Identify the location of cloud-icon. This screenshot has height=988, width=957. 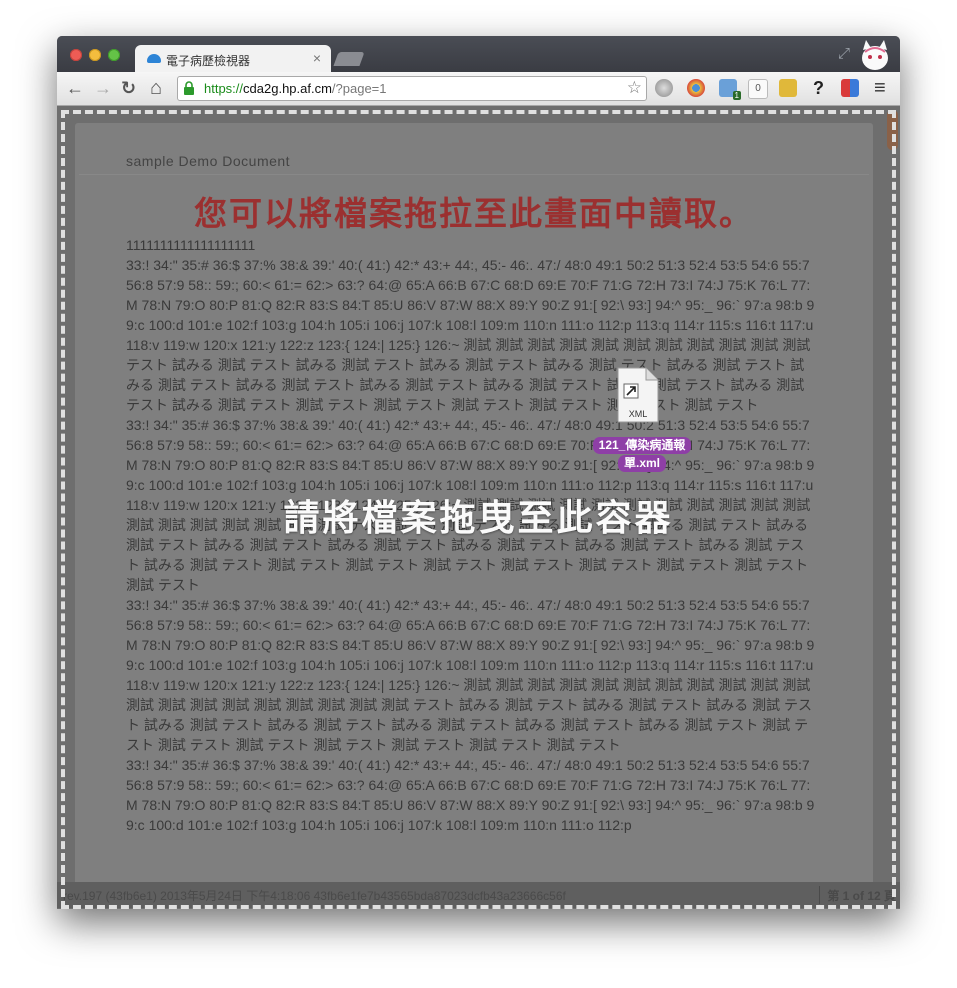
(154, 58).